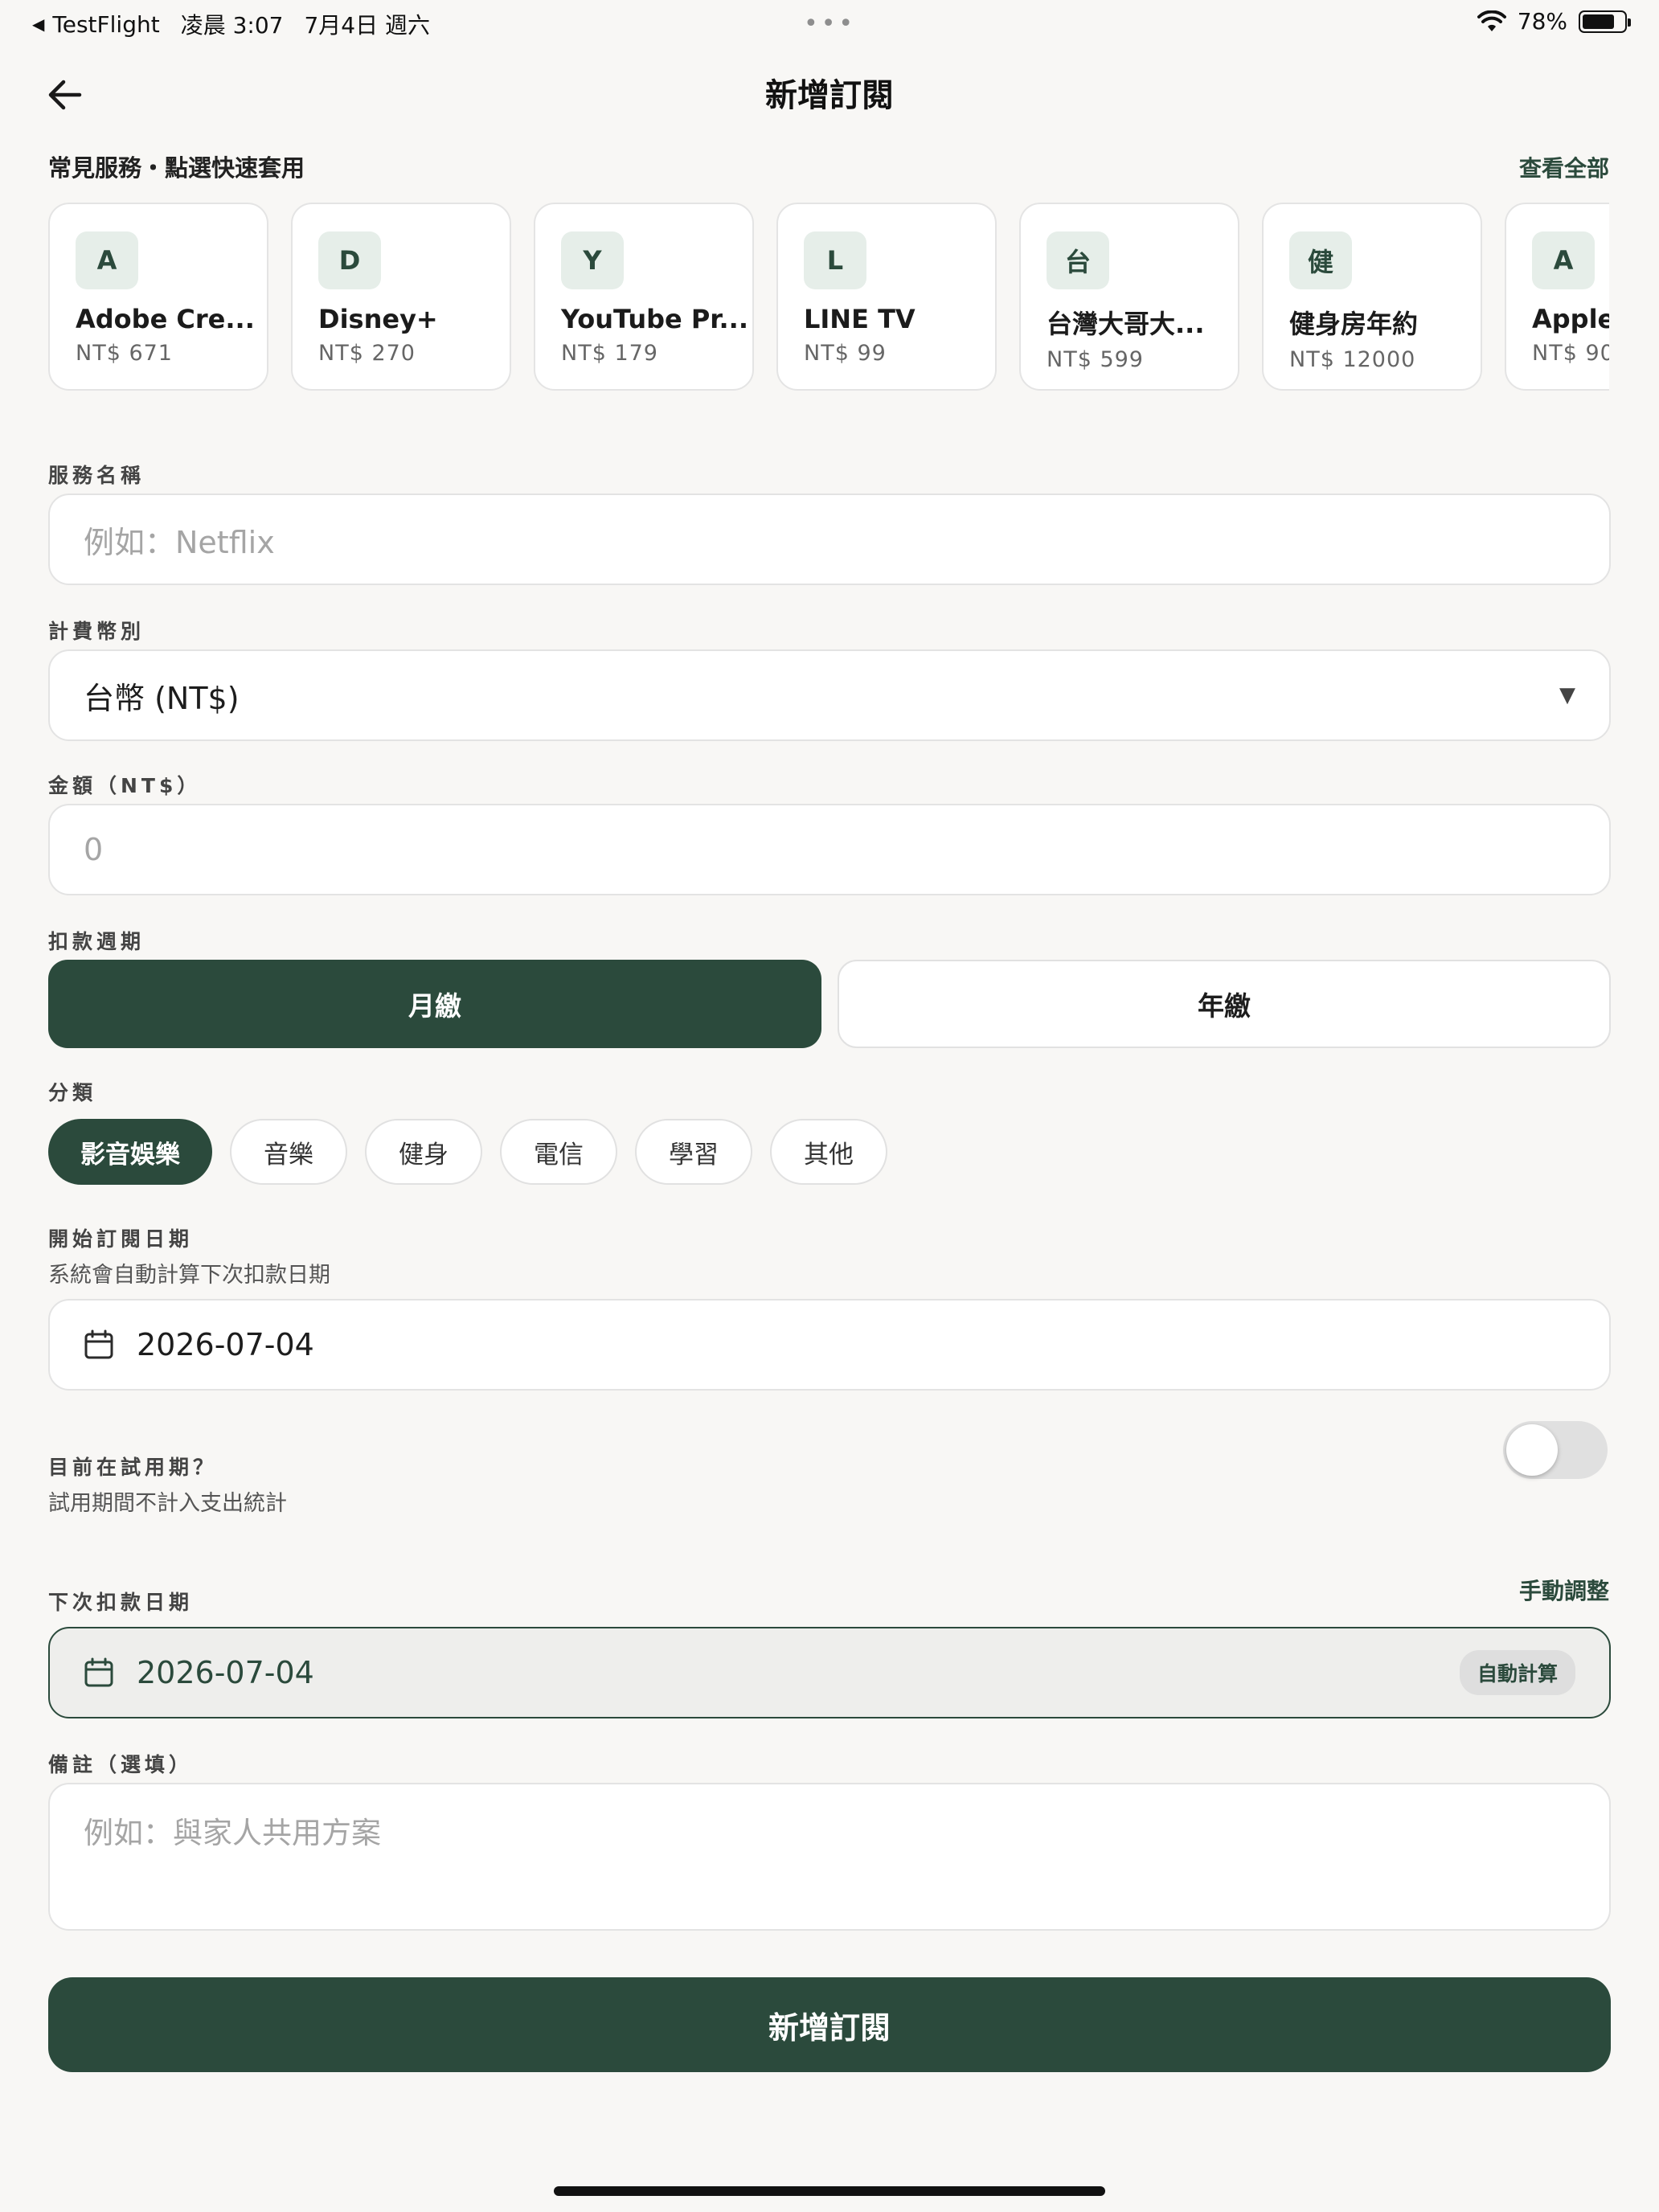 This screenshot has height=2212, width=1659. I want to click on notes-textarea: 例如：與家人共用方案, so click(829, 1857).